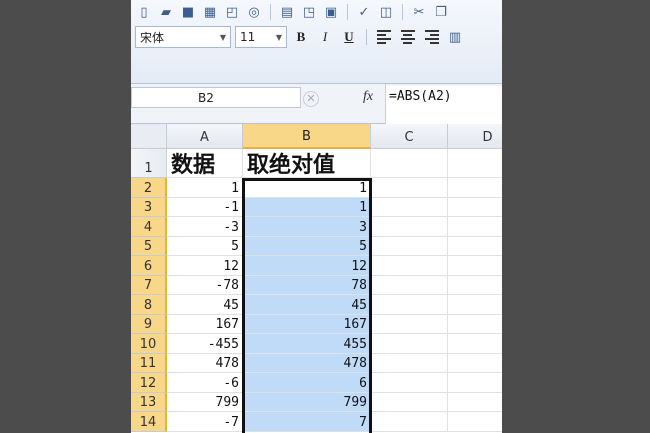 The width and height of the screenshot is (650, 433). Describe the element at coordinates (368, 97) in the screenshot. I see `insert-function-icon: fx` at that location.